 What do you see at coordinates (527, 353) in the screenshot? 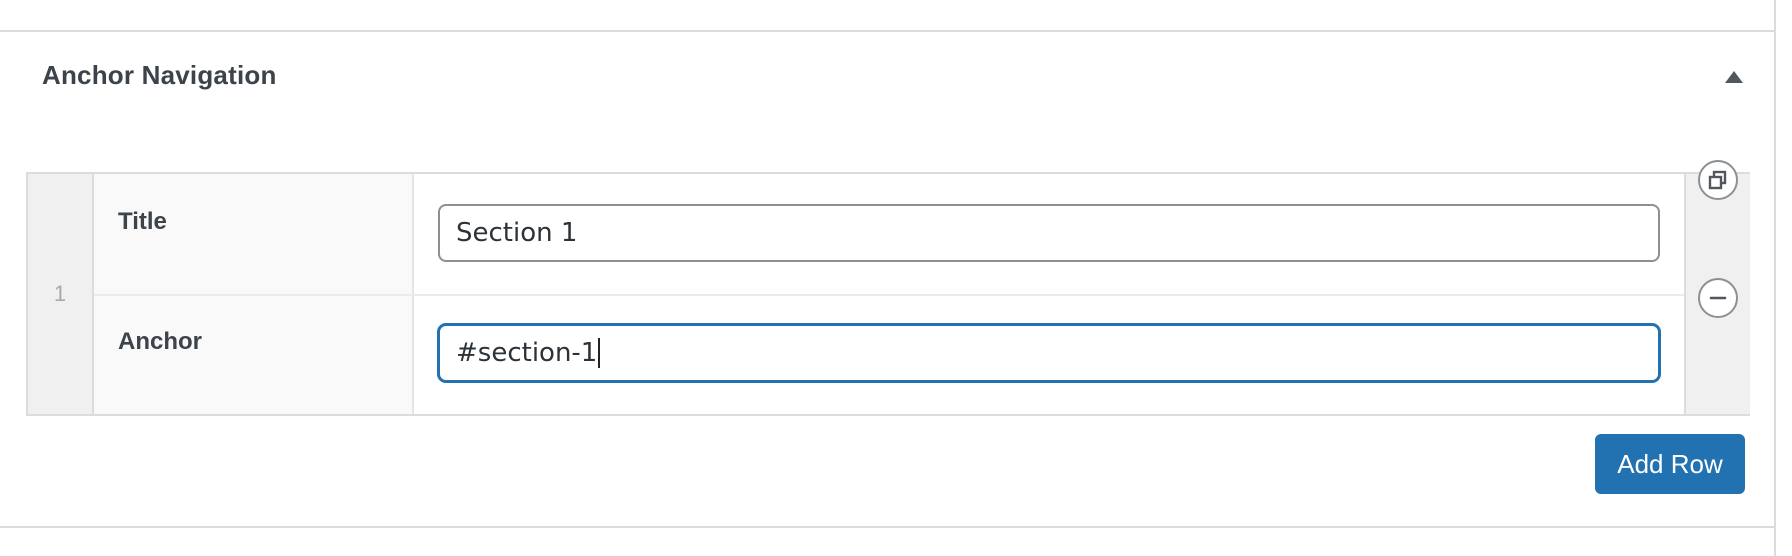
I see `anchor-input-value: #section-1` at bounding box center [527, 353].